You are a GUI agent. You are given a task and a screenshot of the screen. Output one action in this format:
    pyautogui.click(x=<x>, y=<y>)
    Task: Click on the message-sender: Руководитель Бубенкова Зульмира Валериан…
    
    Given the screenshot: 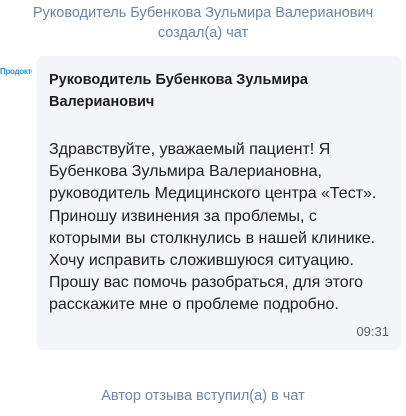 What is the action you would take?
    pyautogui.click(x=178, y=91)
    